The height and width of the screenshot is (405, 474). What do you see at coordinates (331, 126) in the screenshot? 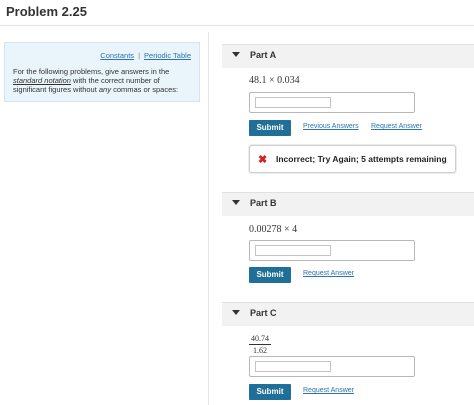
I see `part-a-previous-answers-link: Previous Answers` at bounding box center [331, 126].